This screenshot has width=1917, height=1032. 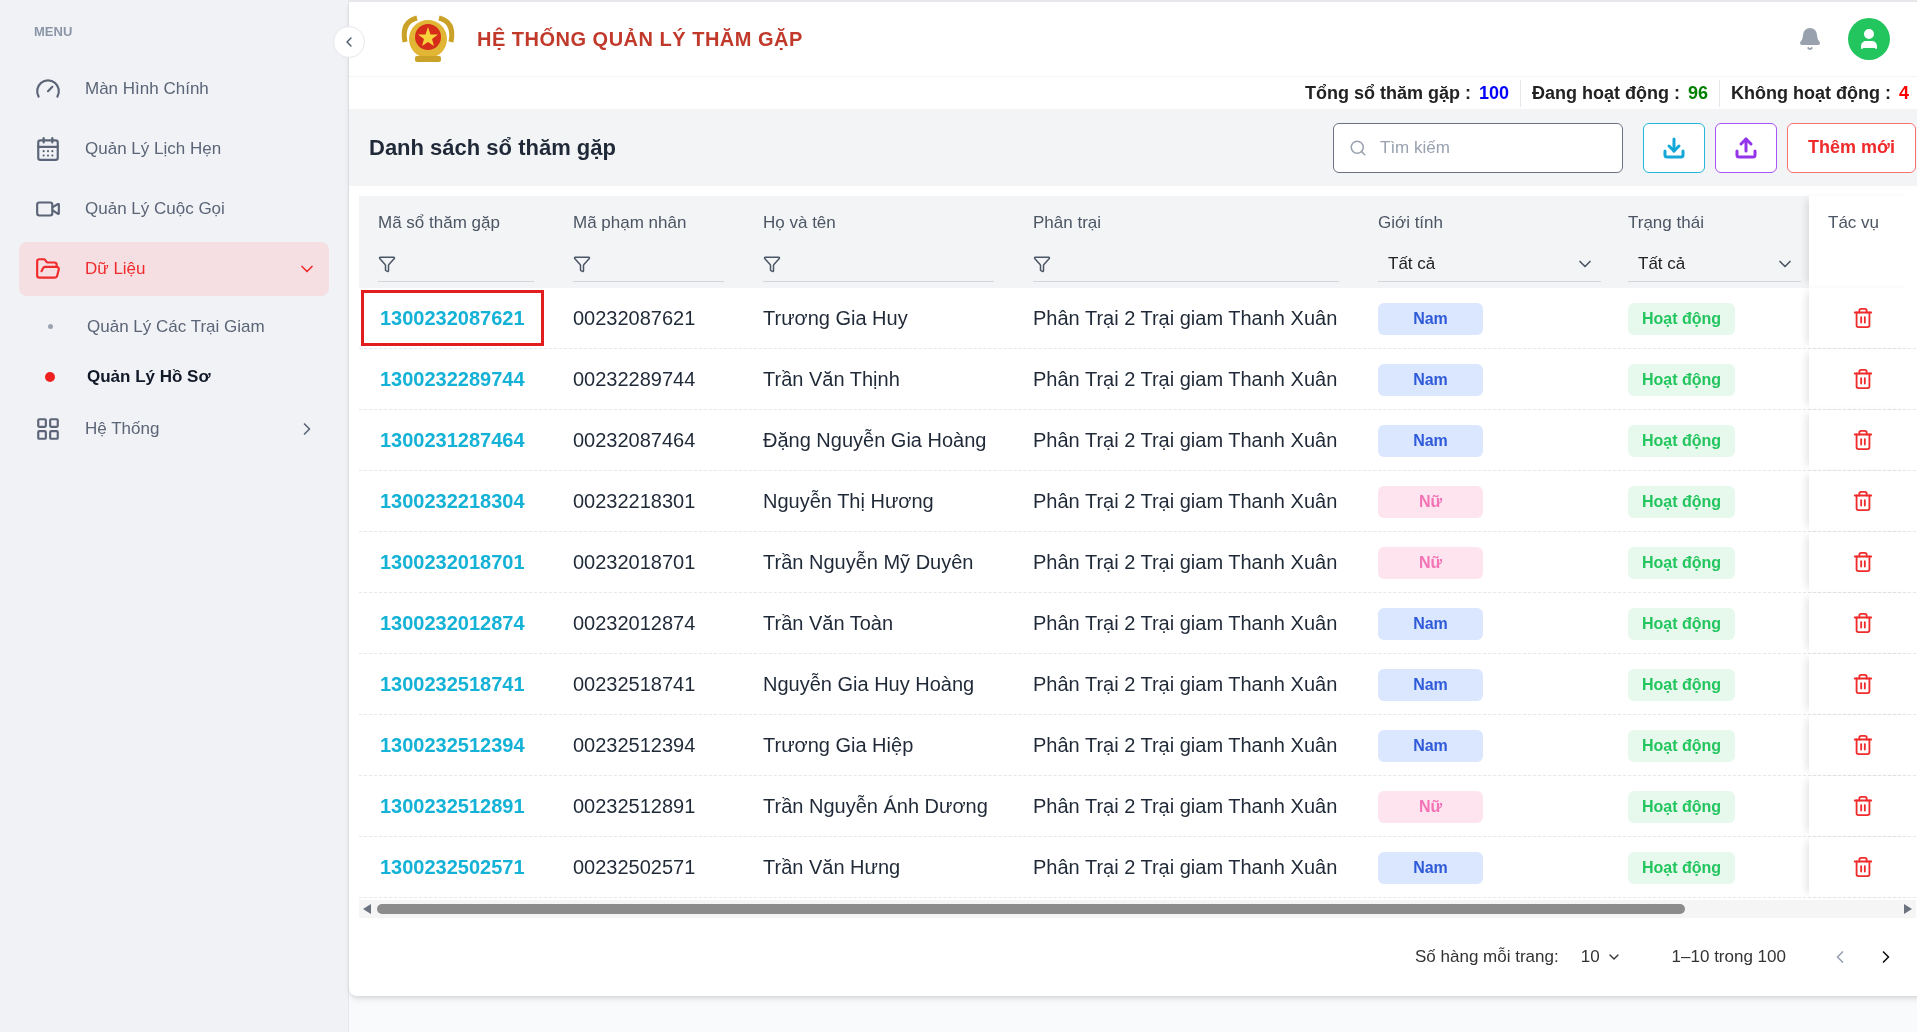 I want to click on page-range: 1–10 trong 100, so click(x=1728, y=957).